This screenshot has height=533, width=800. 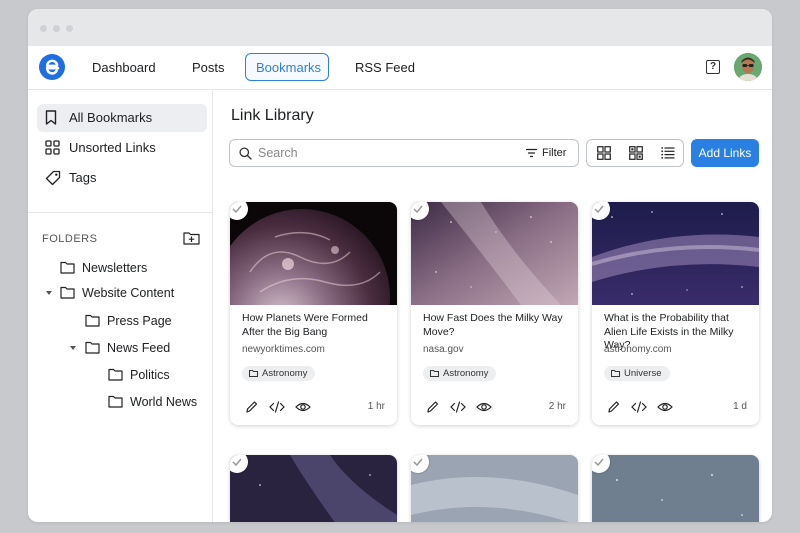 I want to click on new-folder-button, so click(x=191, y=240).